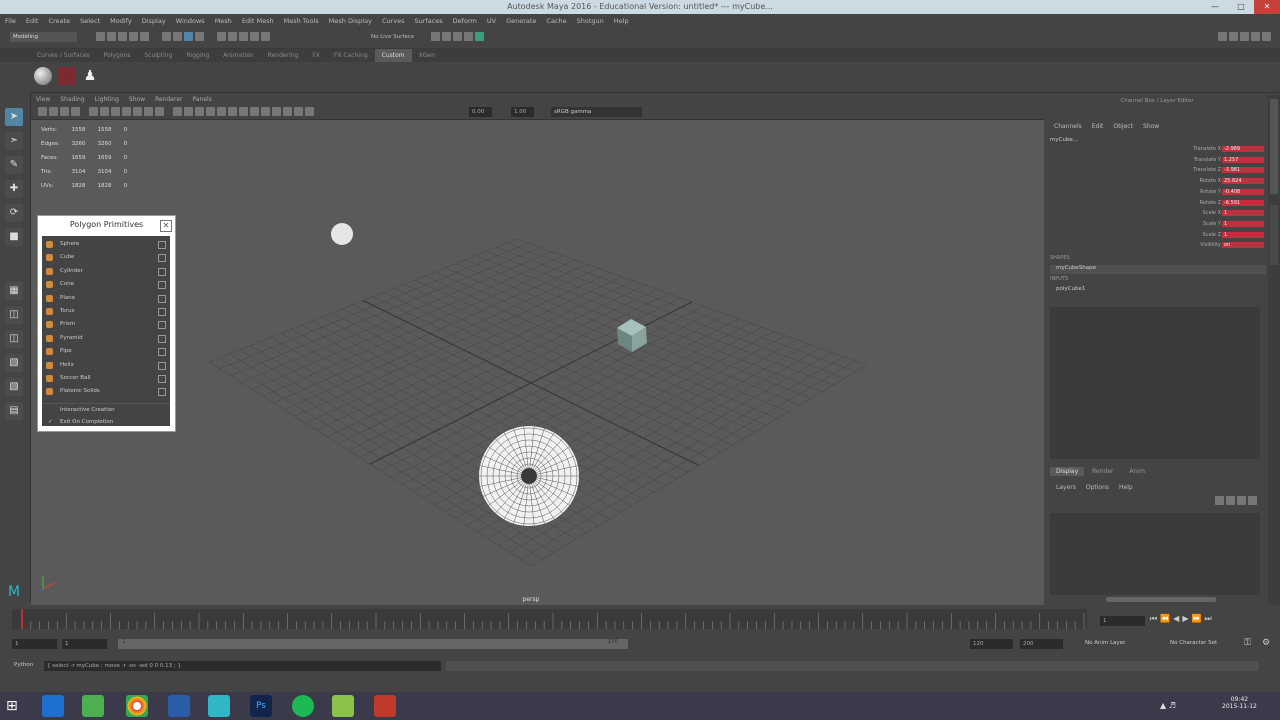 Image resolution: width=1280 pixels, height=720 pixels. What do you see at coordinates (1243, 245) in the screenshot?
I see `channel-value: on` at bounding box center [1243, 245].